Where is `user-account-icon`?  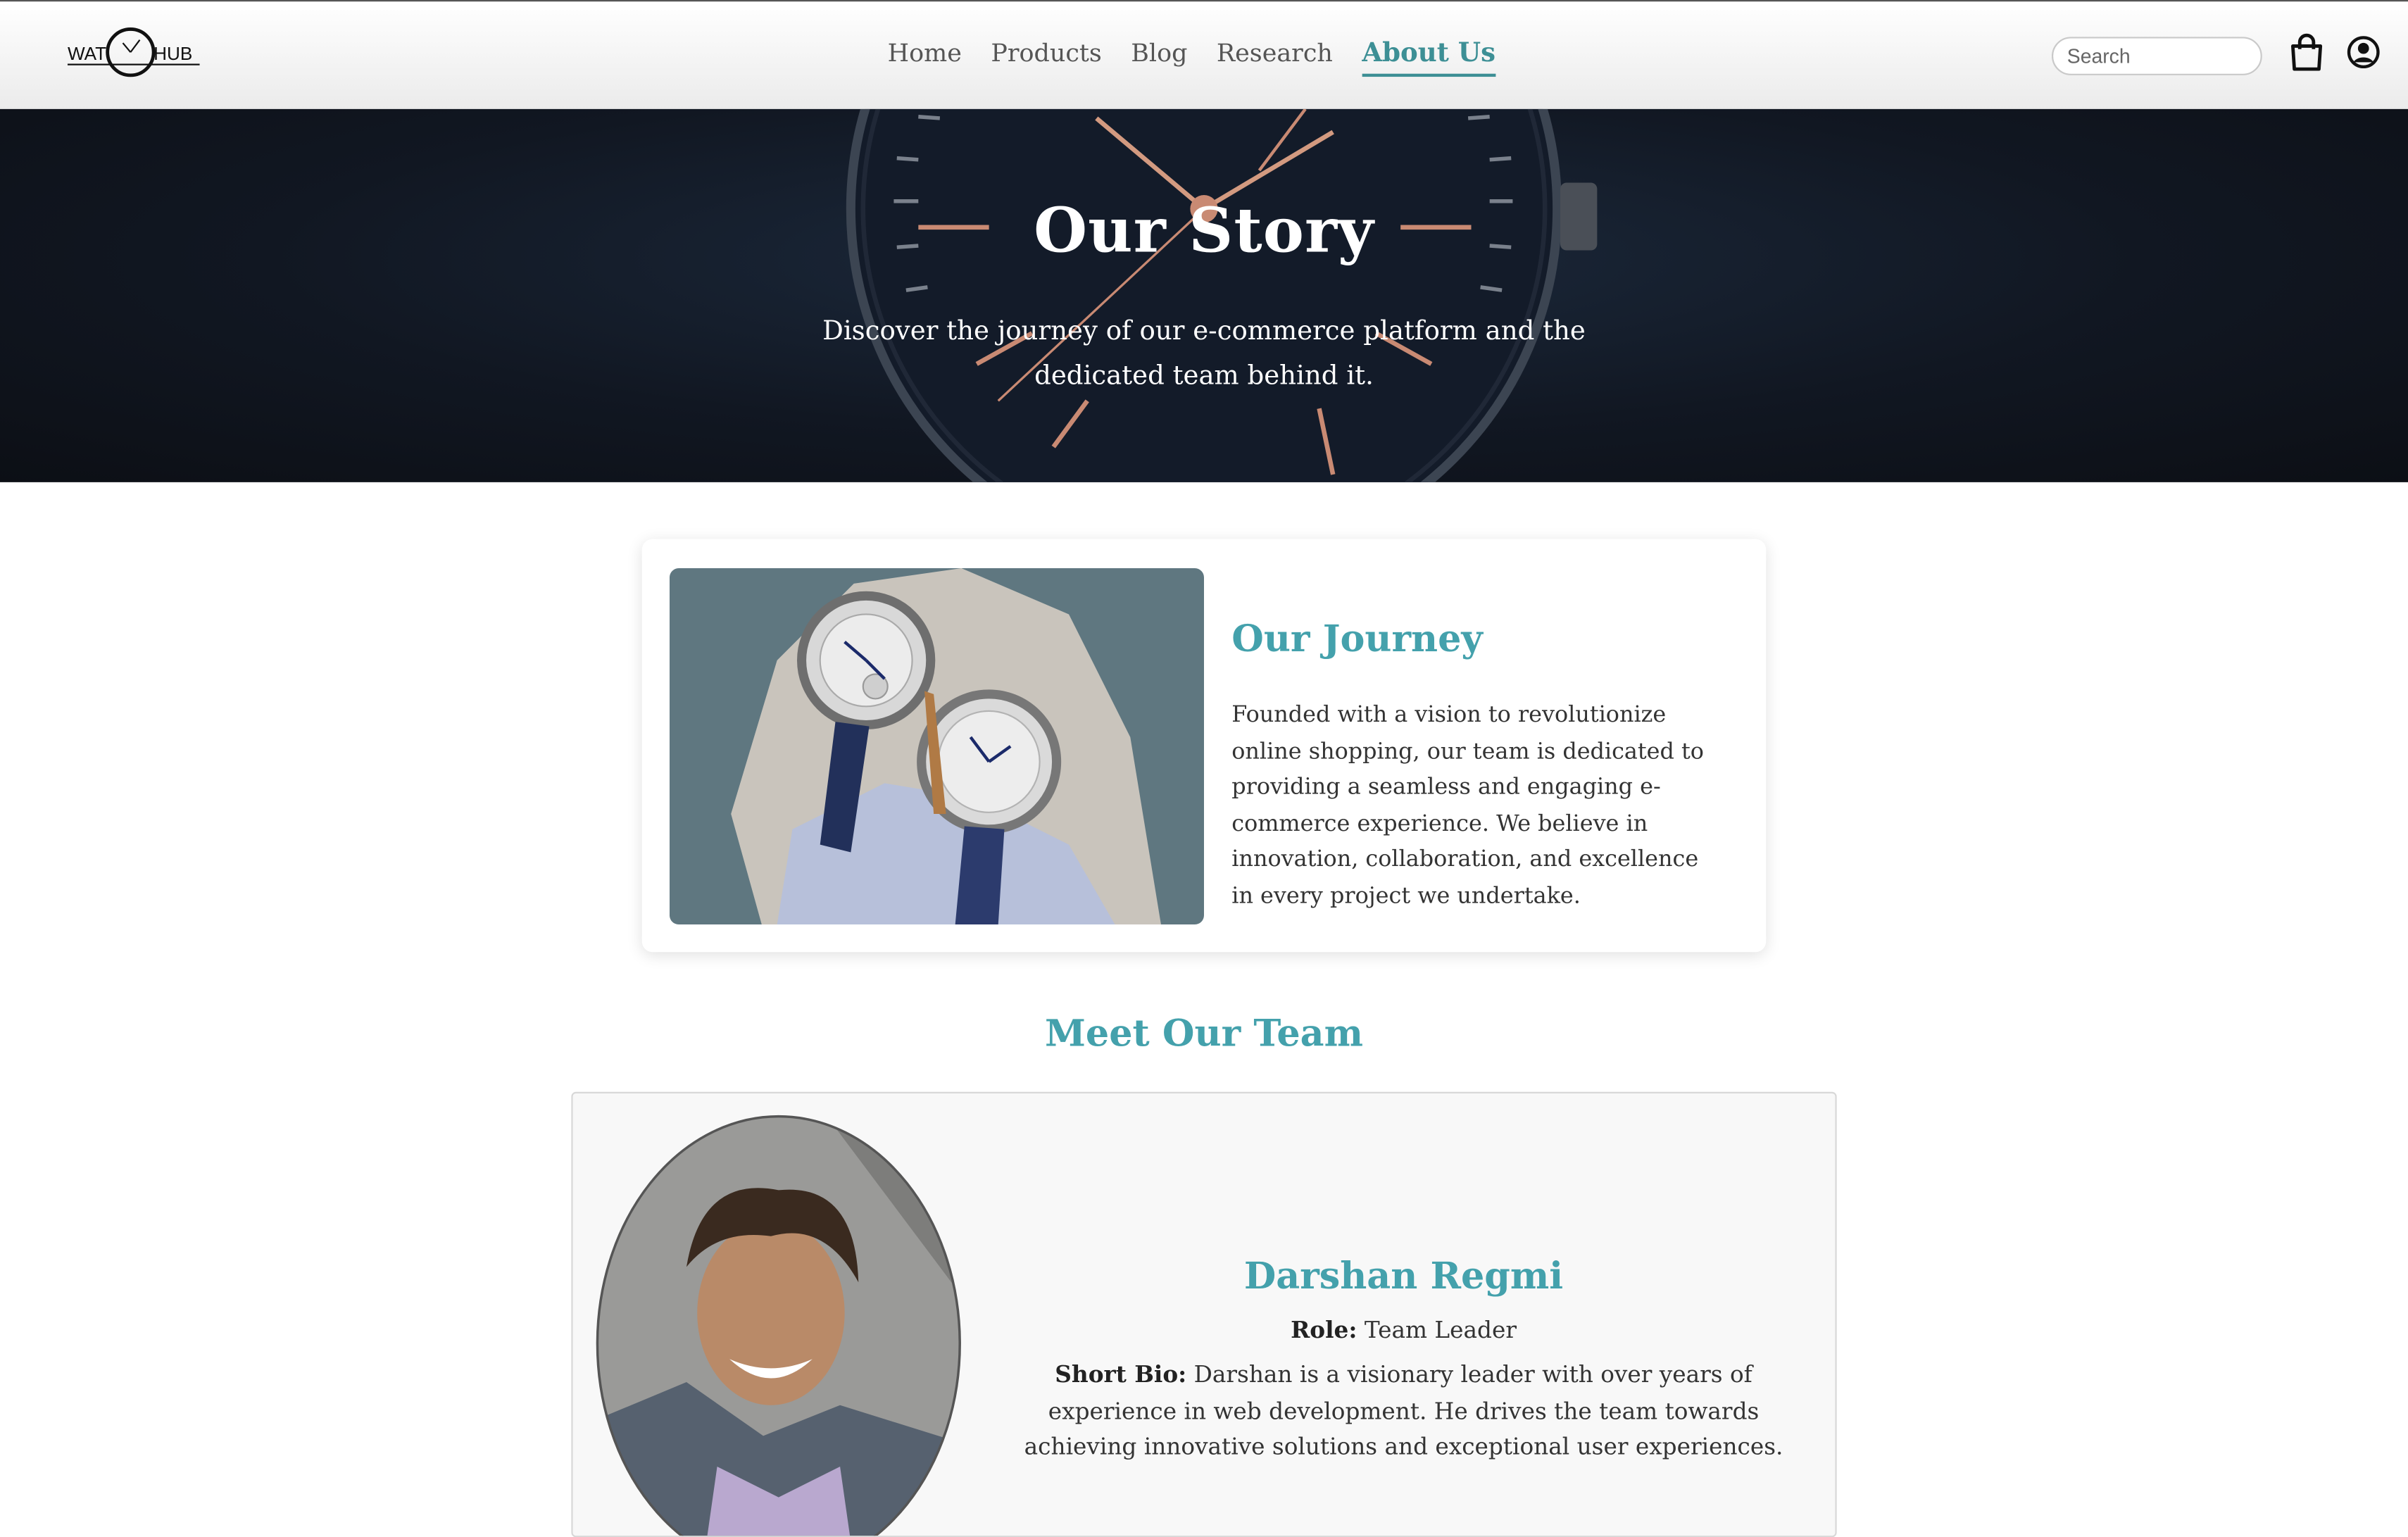 user-account-icon is located at coordinates (2363, 52).